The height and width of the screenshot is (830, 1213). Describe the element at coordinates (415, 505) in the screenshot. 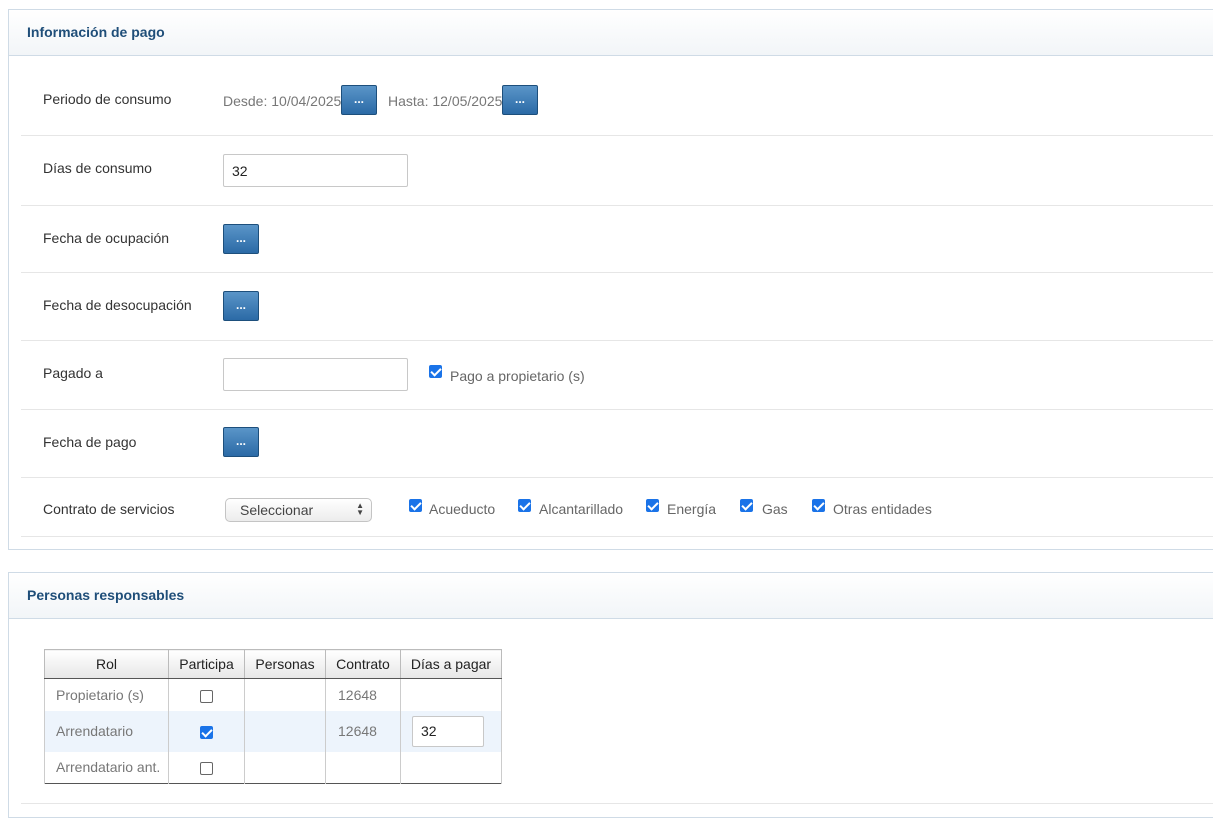

I see `service-checkbox-acueducto` at that location.